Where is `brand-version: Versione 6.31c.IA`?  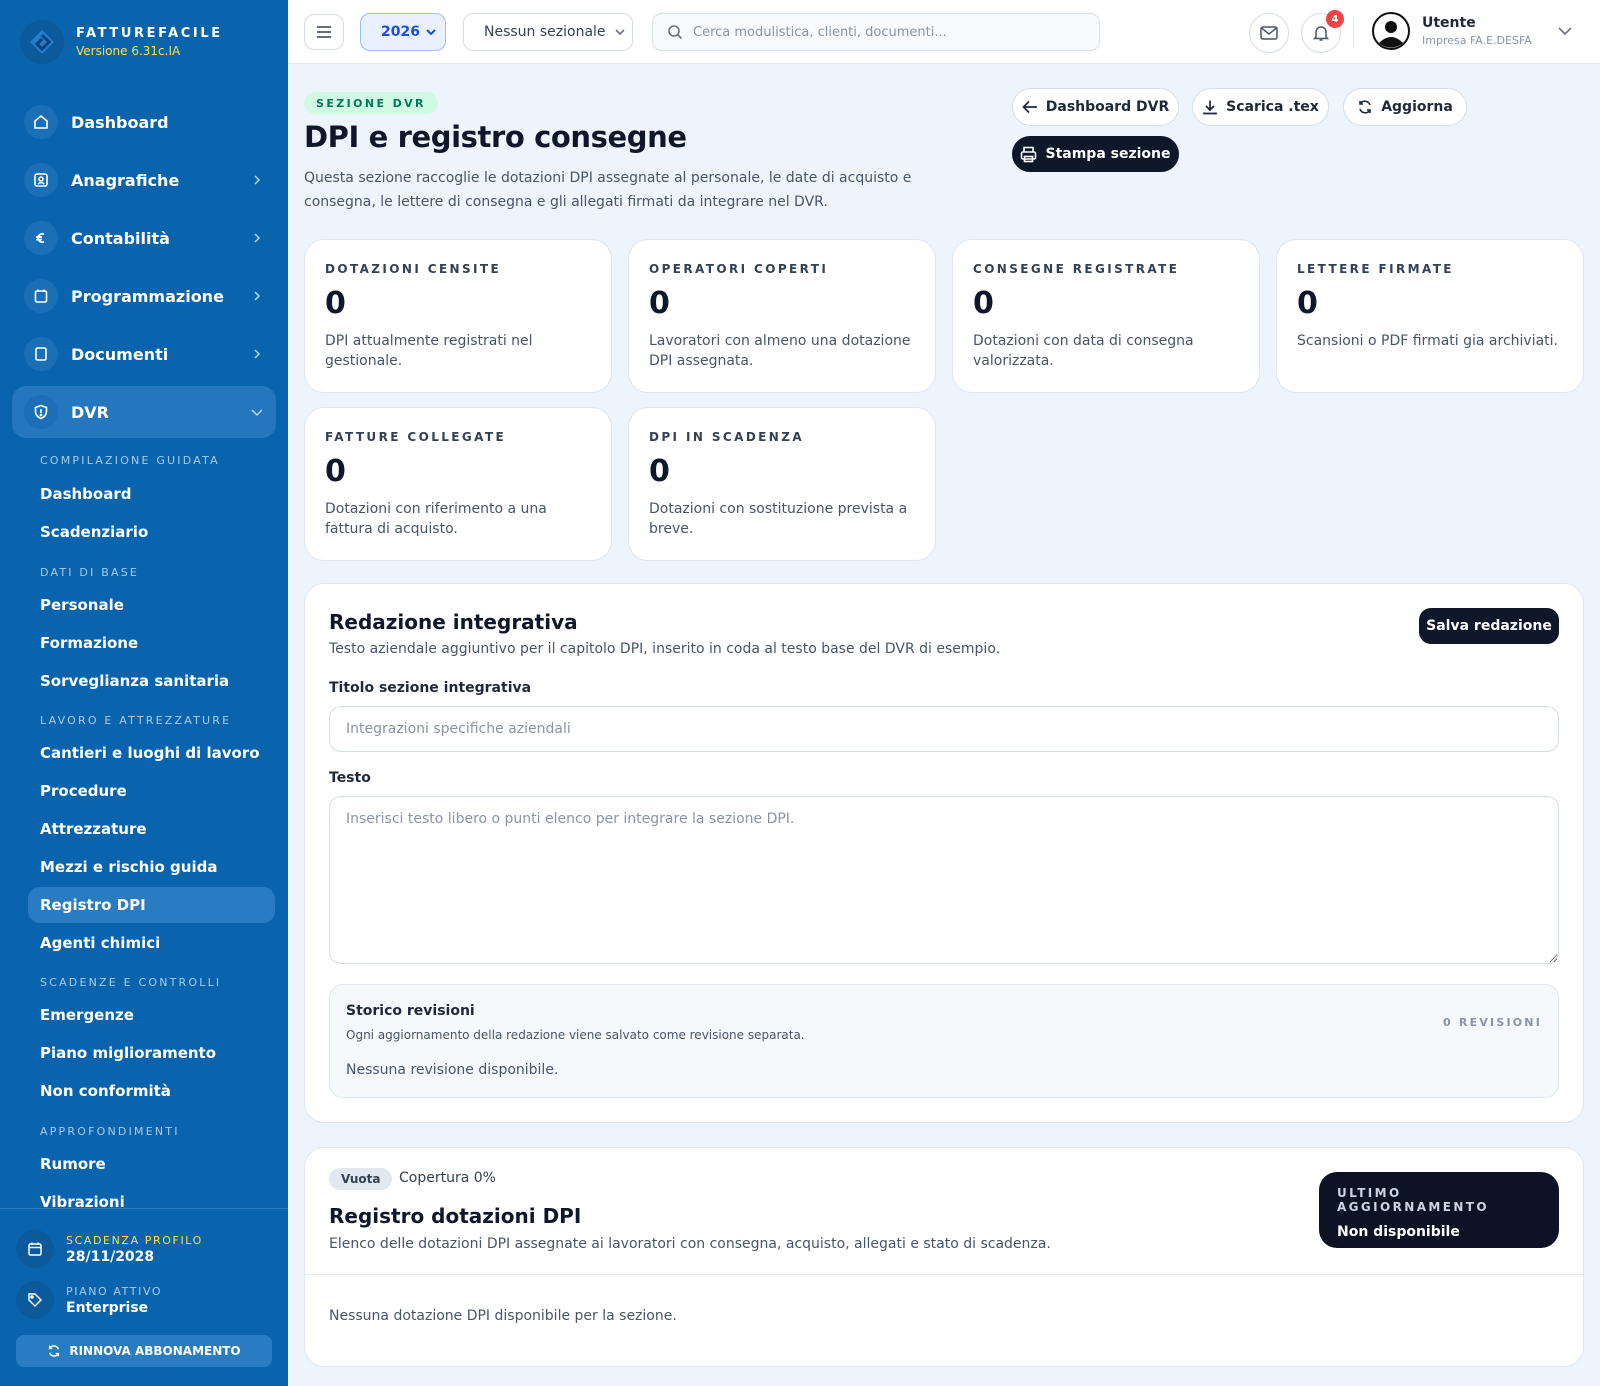 brand-version: Versione 6.31c.IA is located at coordinates (128, 51).